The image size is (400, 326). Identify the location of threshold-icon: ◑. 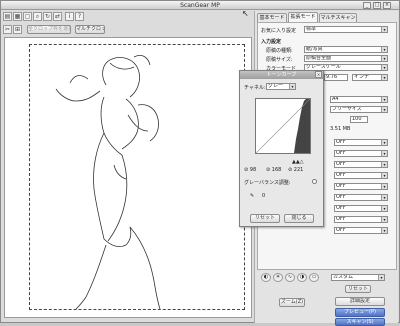
(302, 277).